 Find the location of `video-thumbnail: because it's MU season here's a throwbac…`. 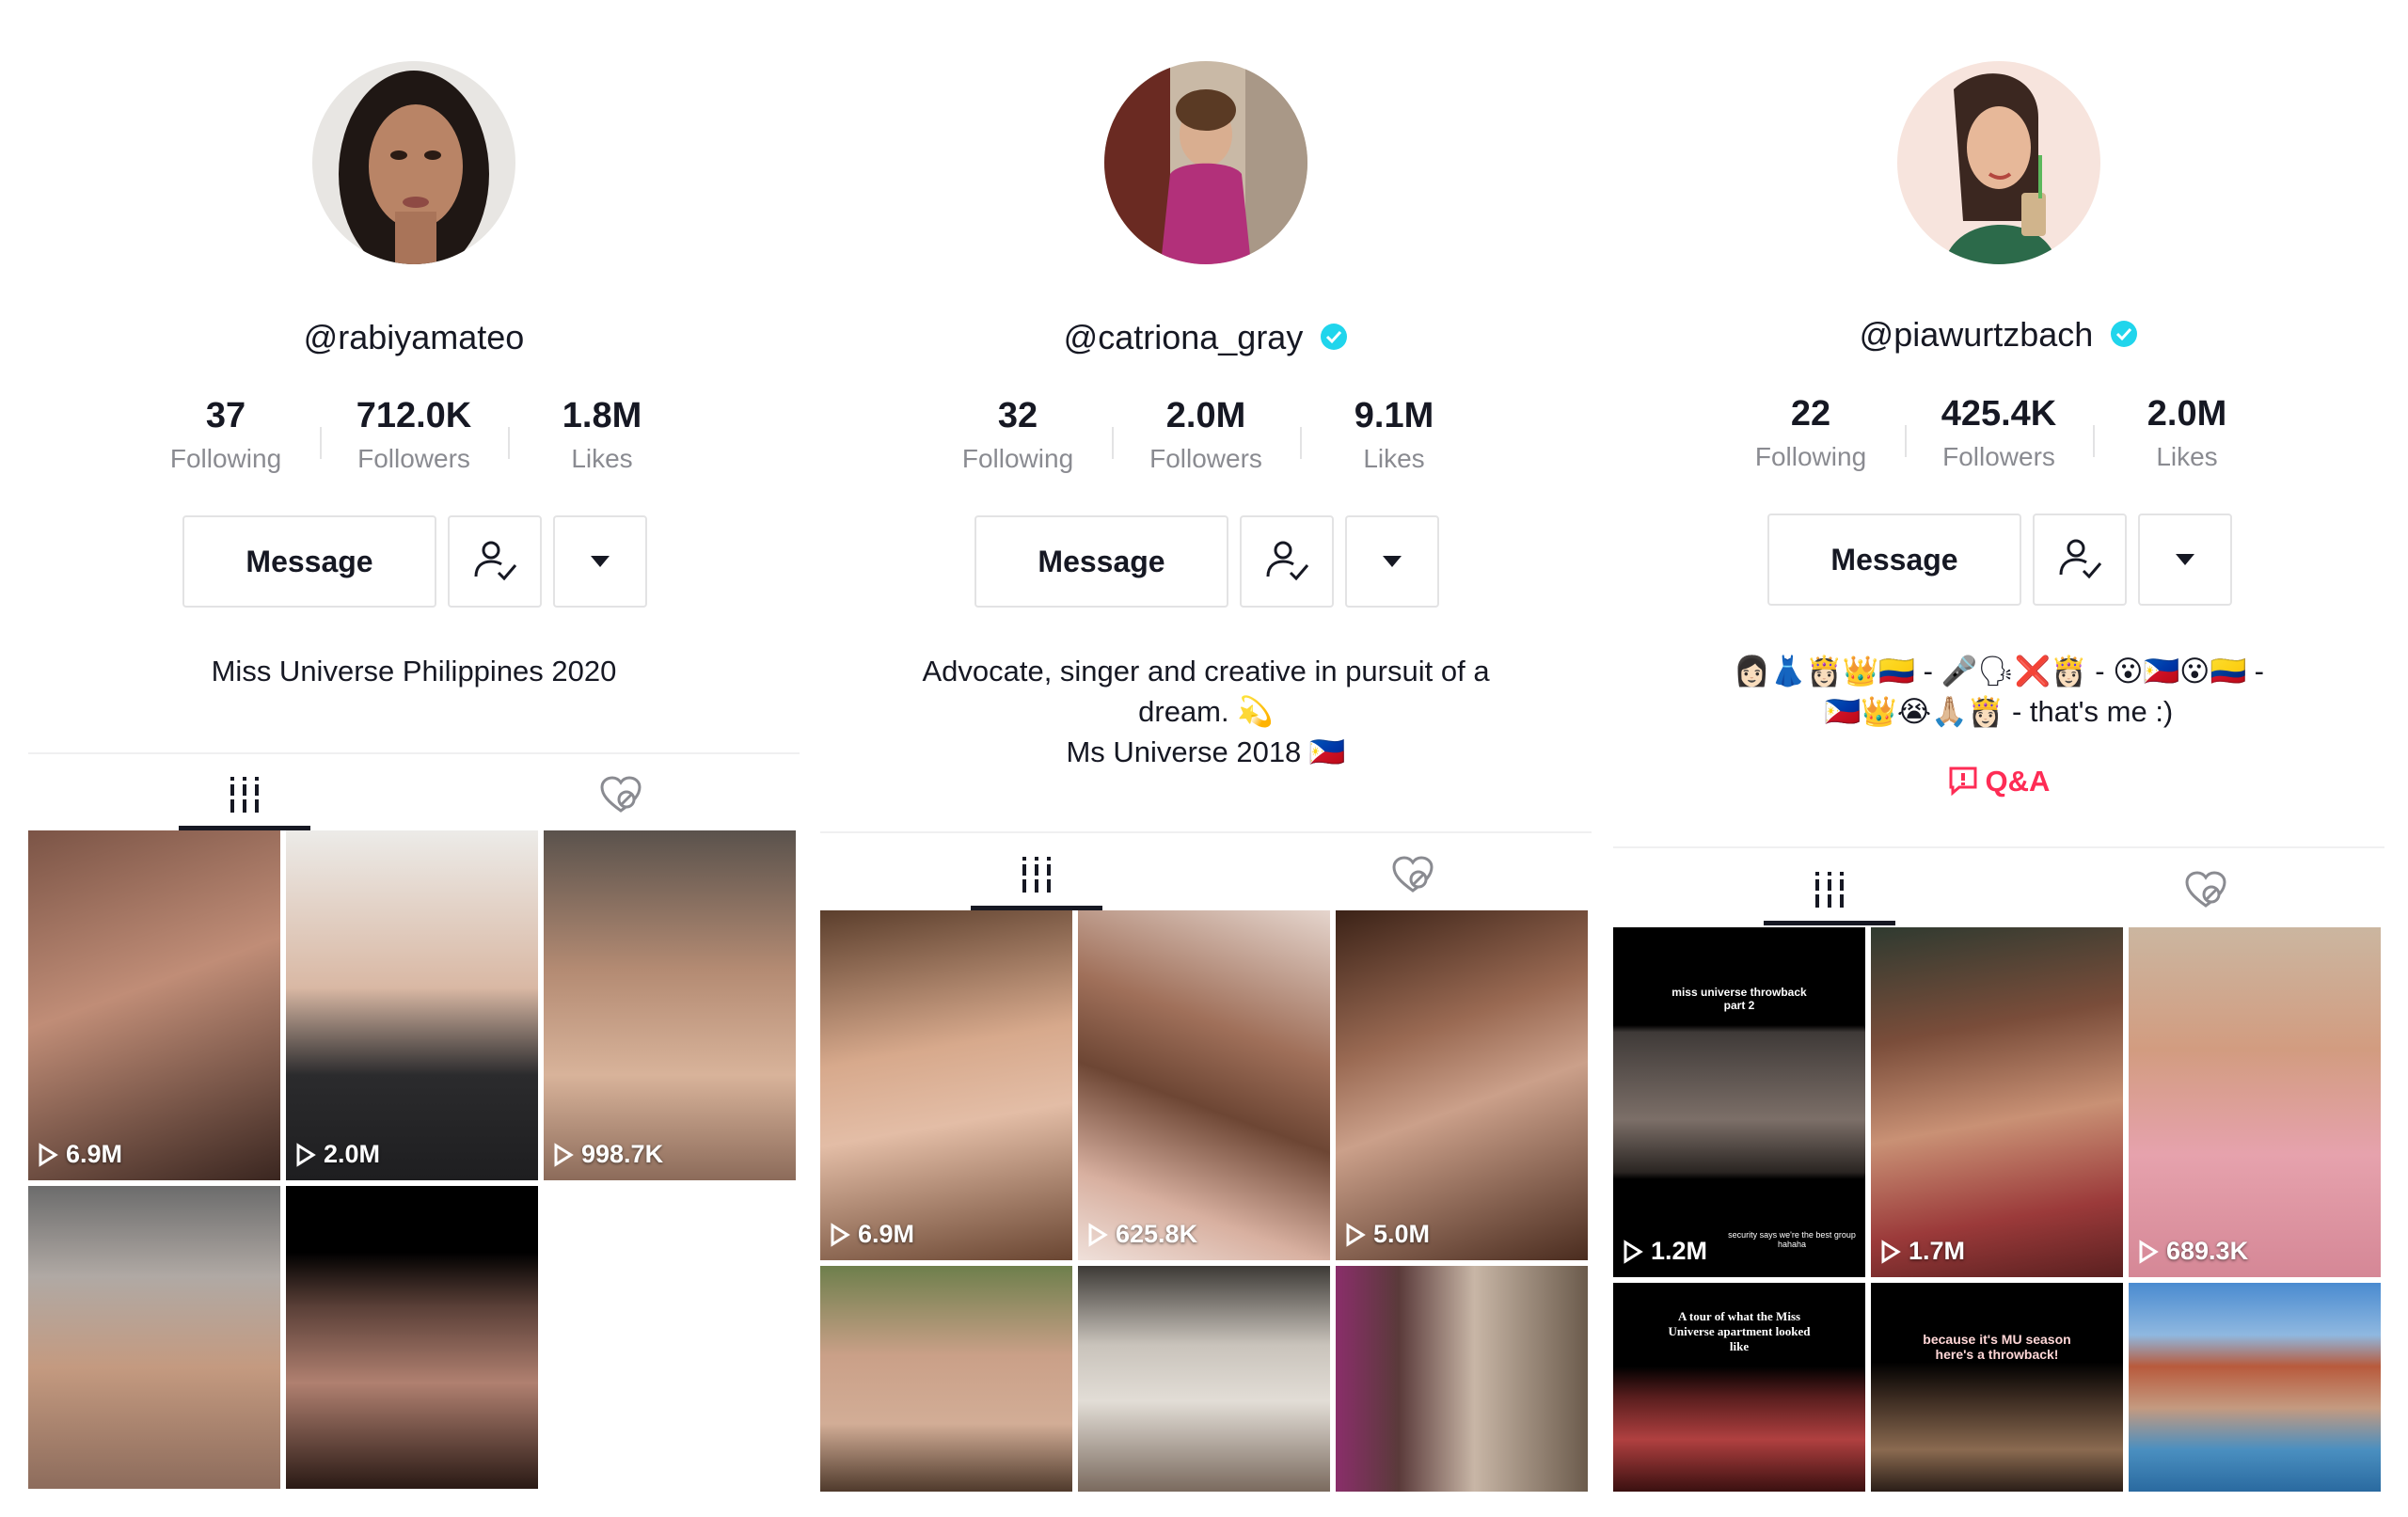

video-thumbnail: because it's MU season here's a throwbac… is located at coordinates (1997, 1387).